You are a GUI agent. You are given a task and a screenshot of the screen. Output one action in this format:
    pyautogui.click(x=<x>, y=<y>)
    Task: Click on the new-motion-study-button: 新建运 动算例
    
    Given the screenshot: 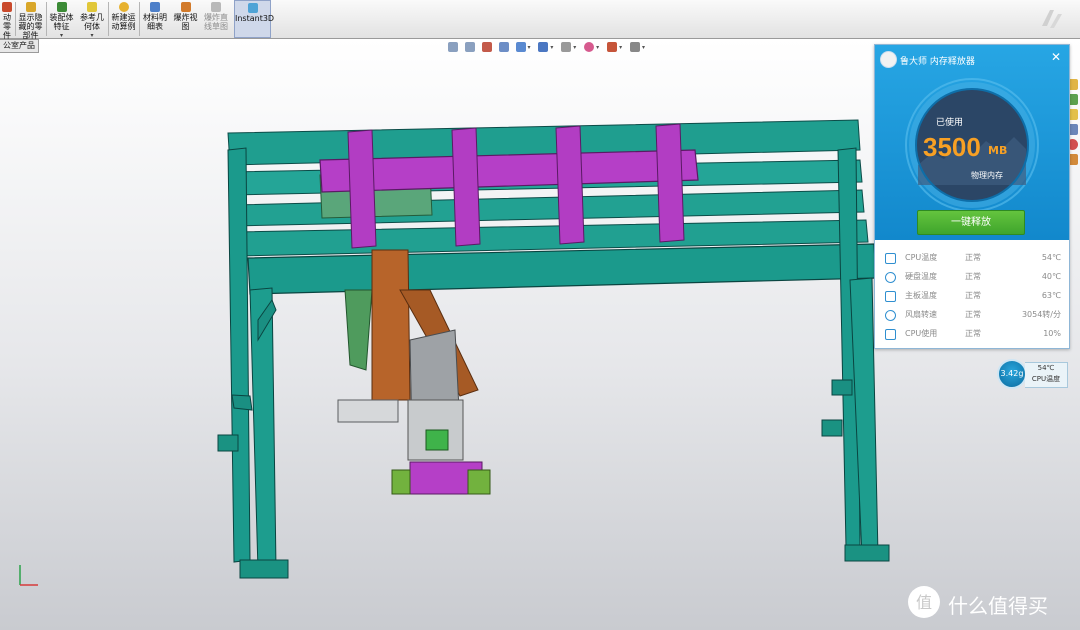 What is the action you would take?
    pyautogui.click(x=123, y=19)
    